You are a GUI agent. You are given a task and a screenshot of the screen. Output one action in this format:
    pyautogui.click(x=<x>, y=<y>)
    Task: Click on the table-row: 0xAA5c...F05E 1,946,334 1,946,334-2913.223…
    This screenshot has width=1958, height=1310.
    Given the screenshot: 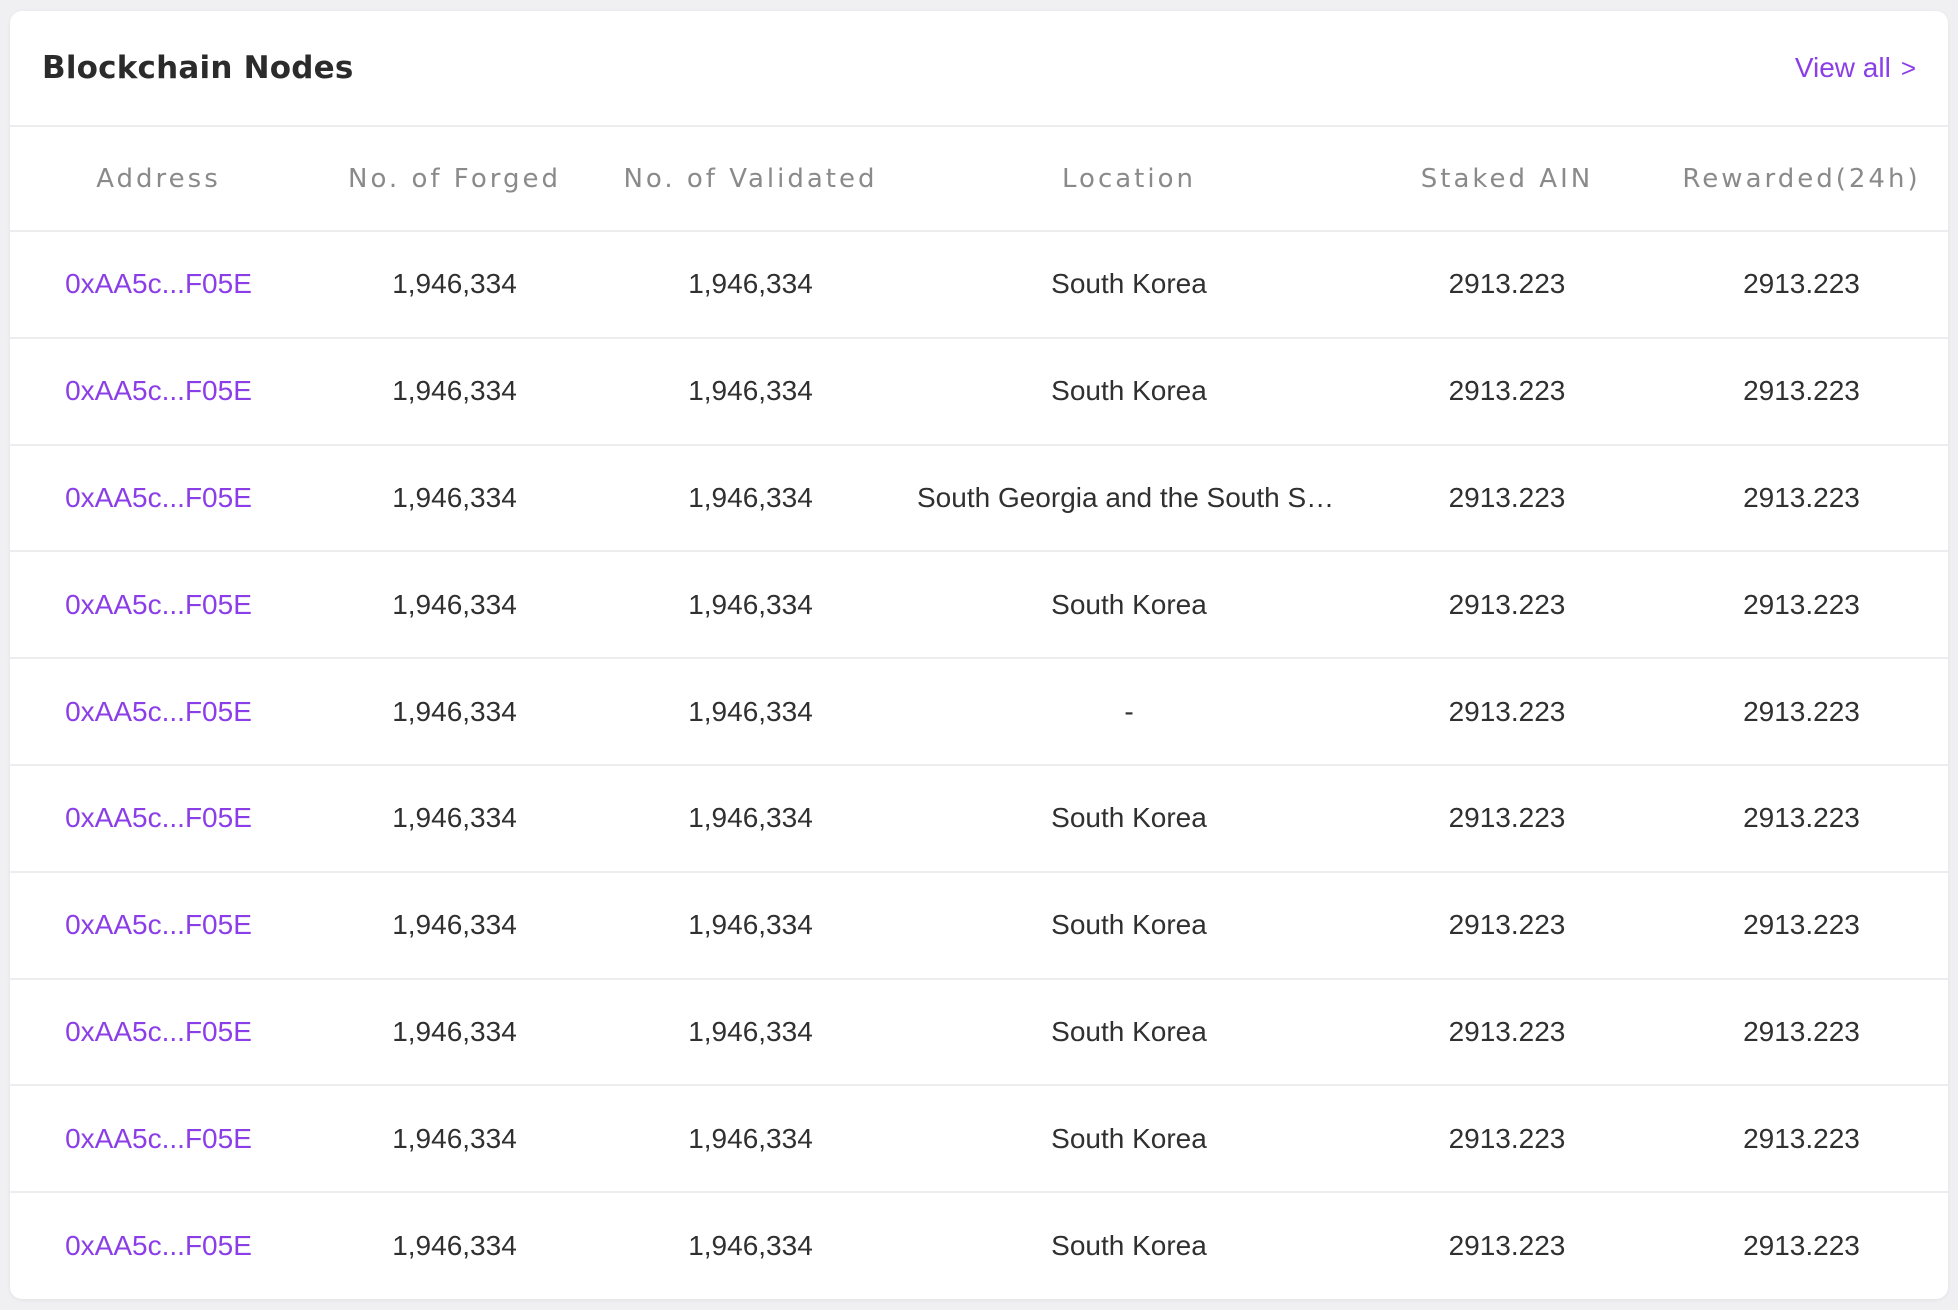 What is the action you would take?
    pyautogui.click(x=979, y=712)
    